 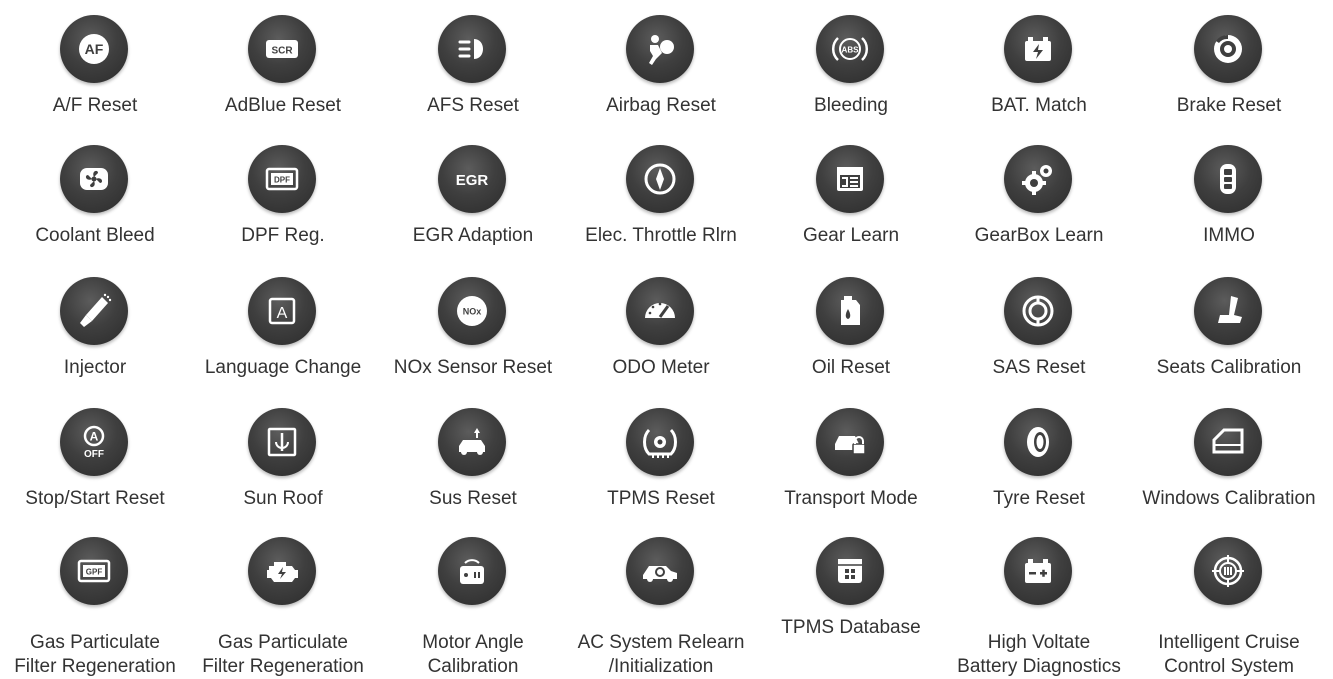 I want to click on egr-icon: EGR, so click(x=472, y=179).